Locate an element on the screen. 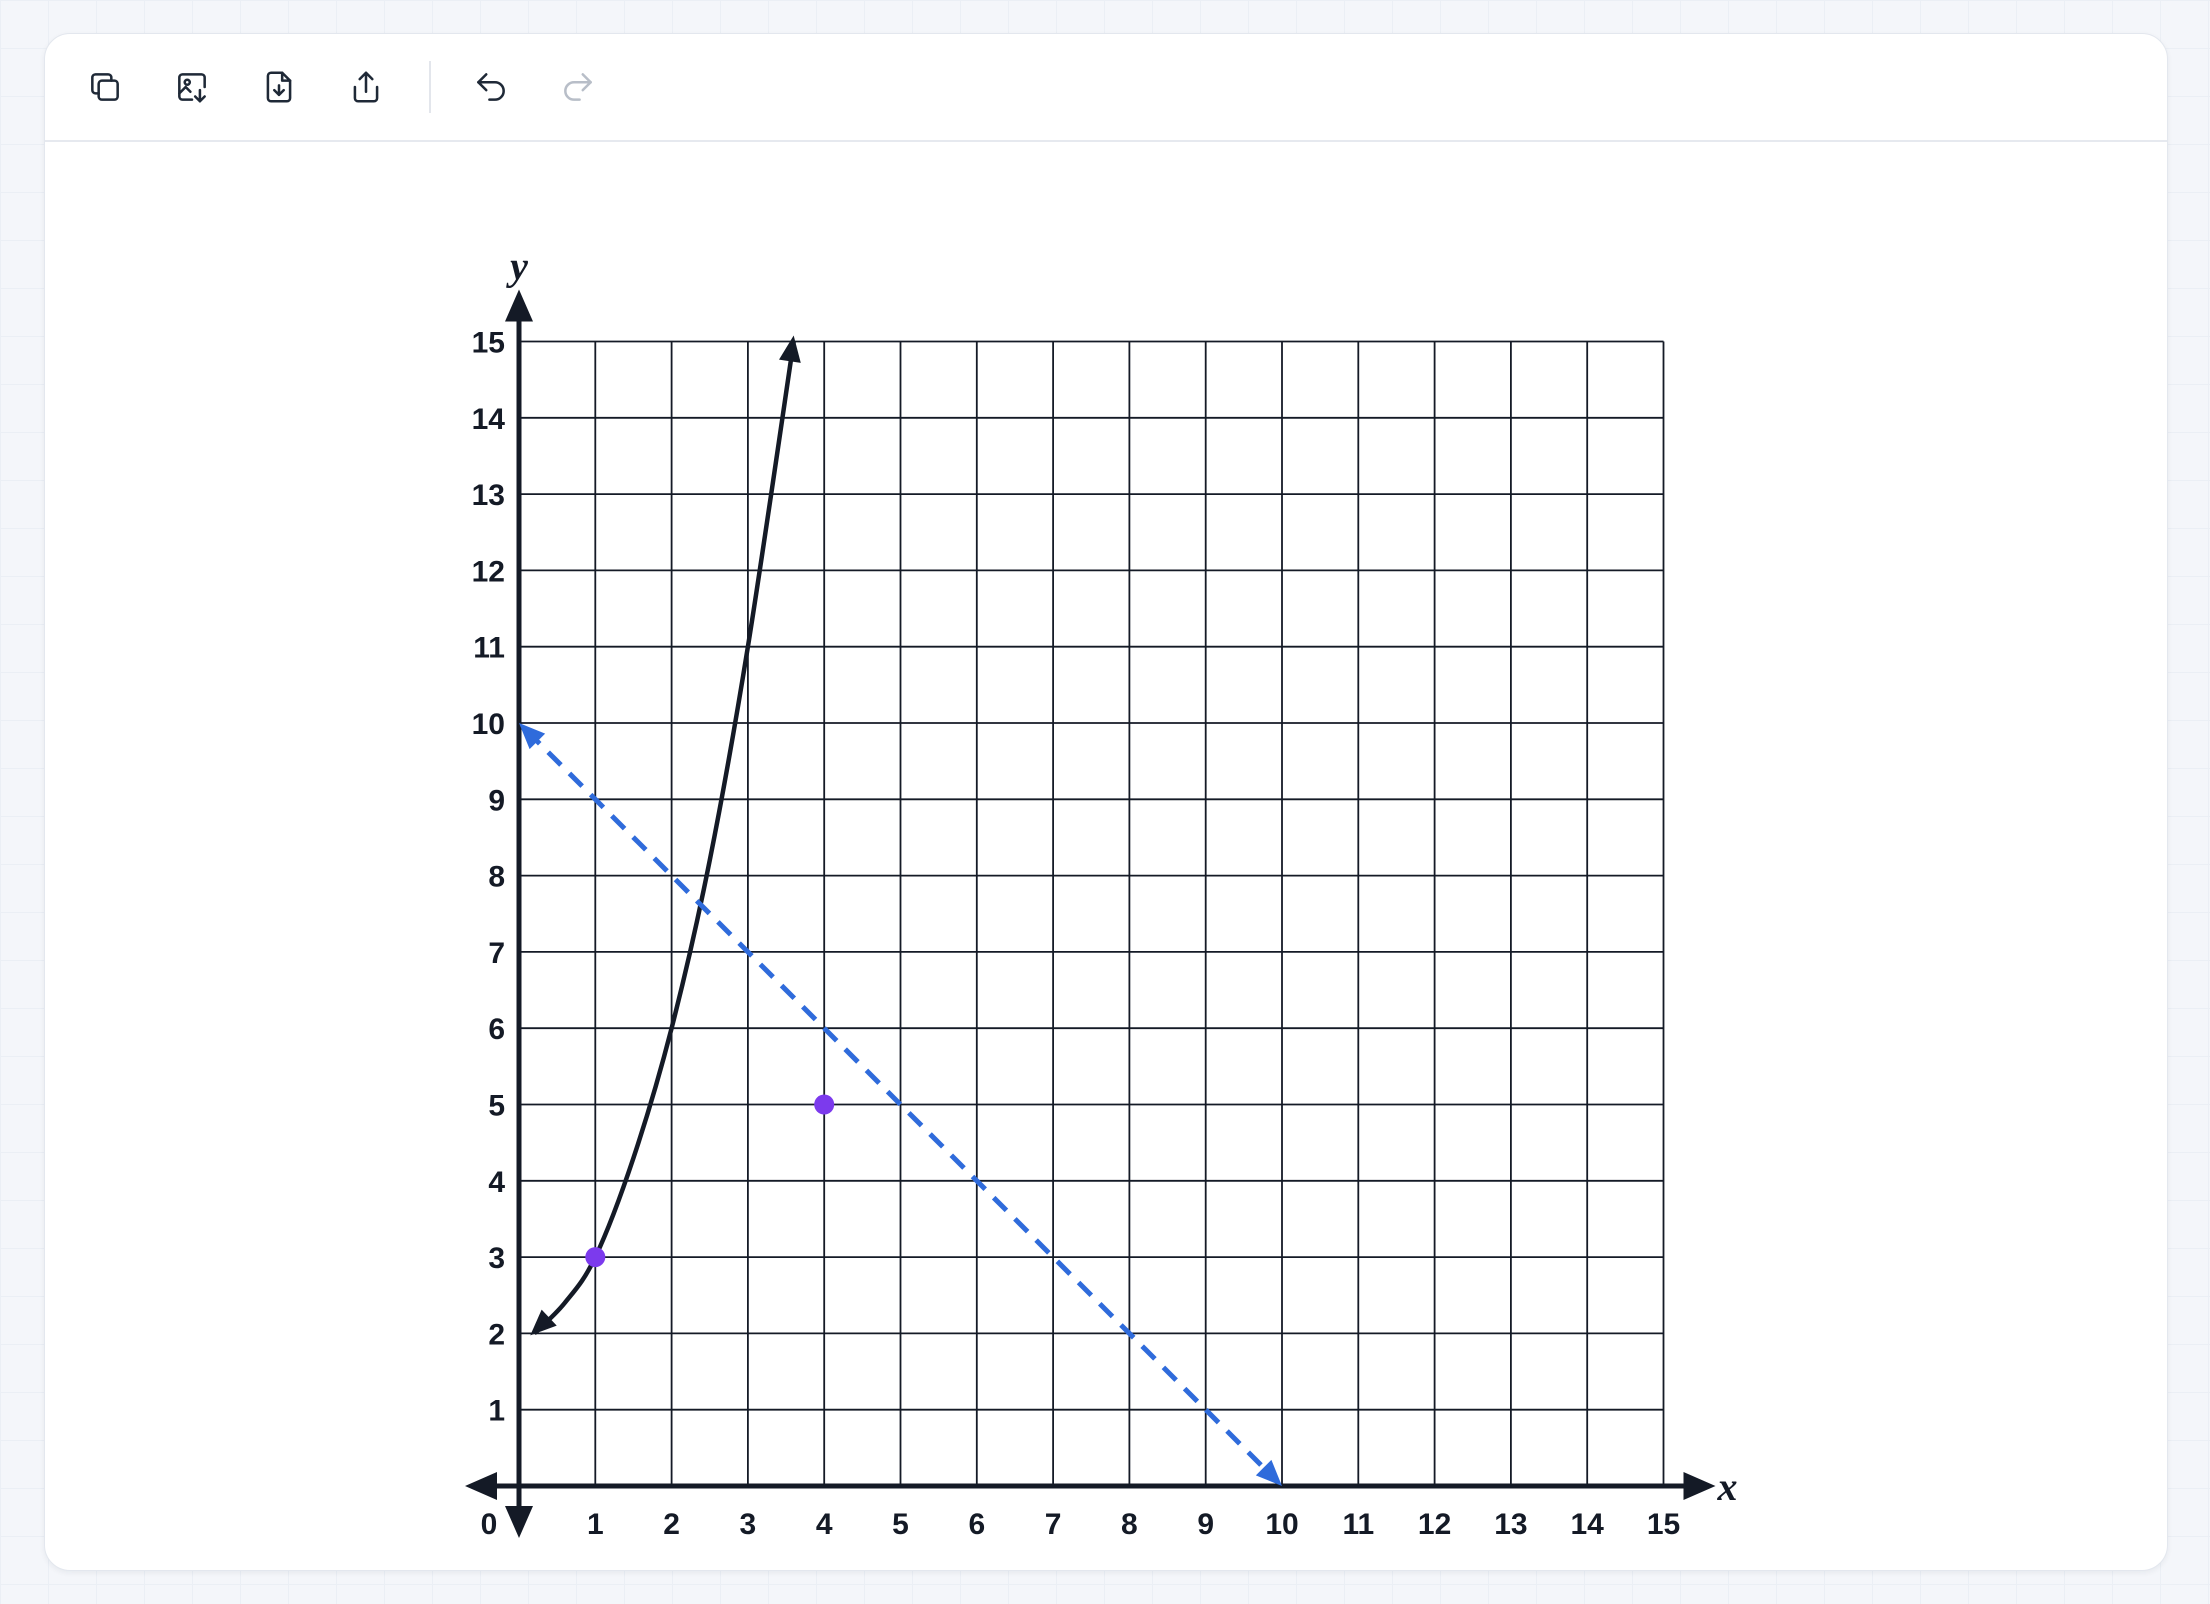 This screenshot has height=1604, width=2210. y-tick-label-9: 9 is located at coordinates (496, 800).